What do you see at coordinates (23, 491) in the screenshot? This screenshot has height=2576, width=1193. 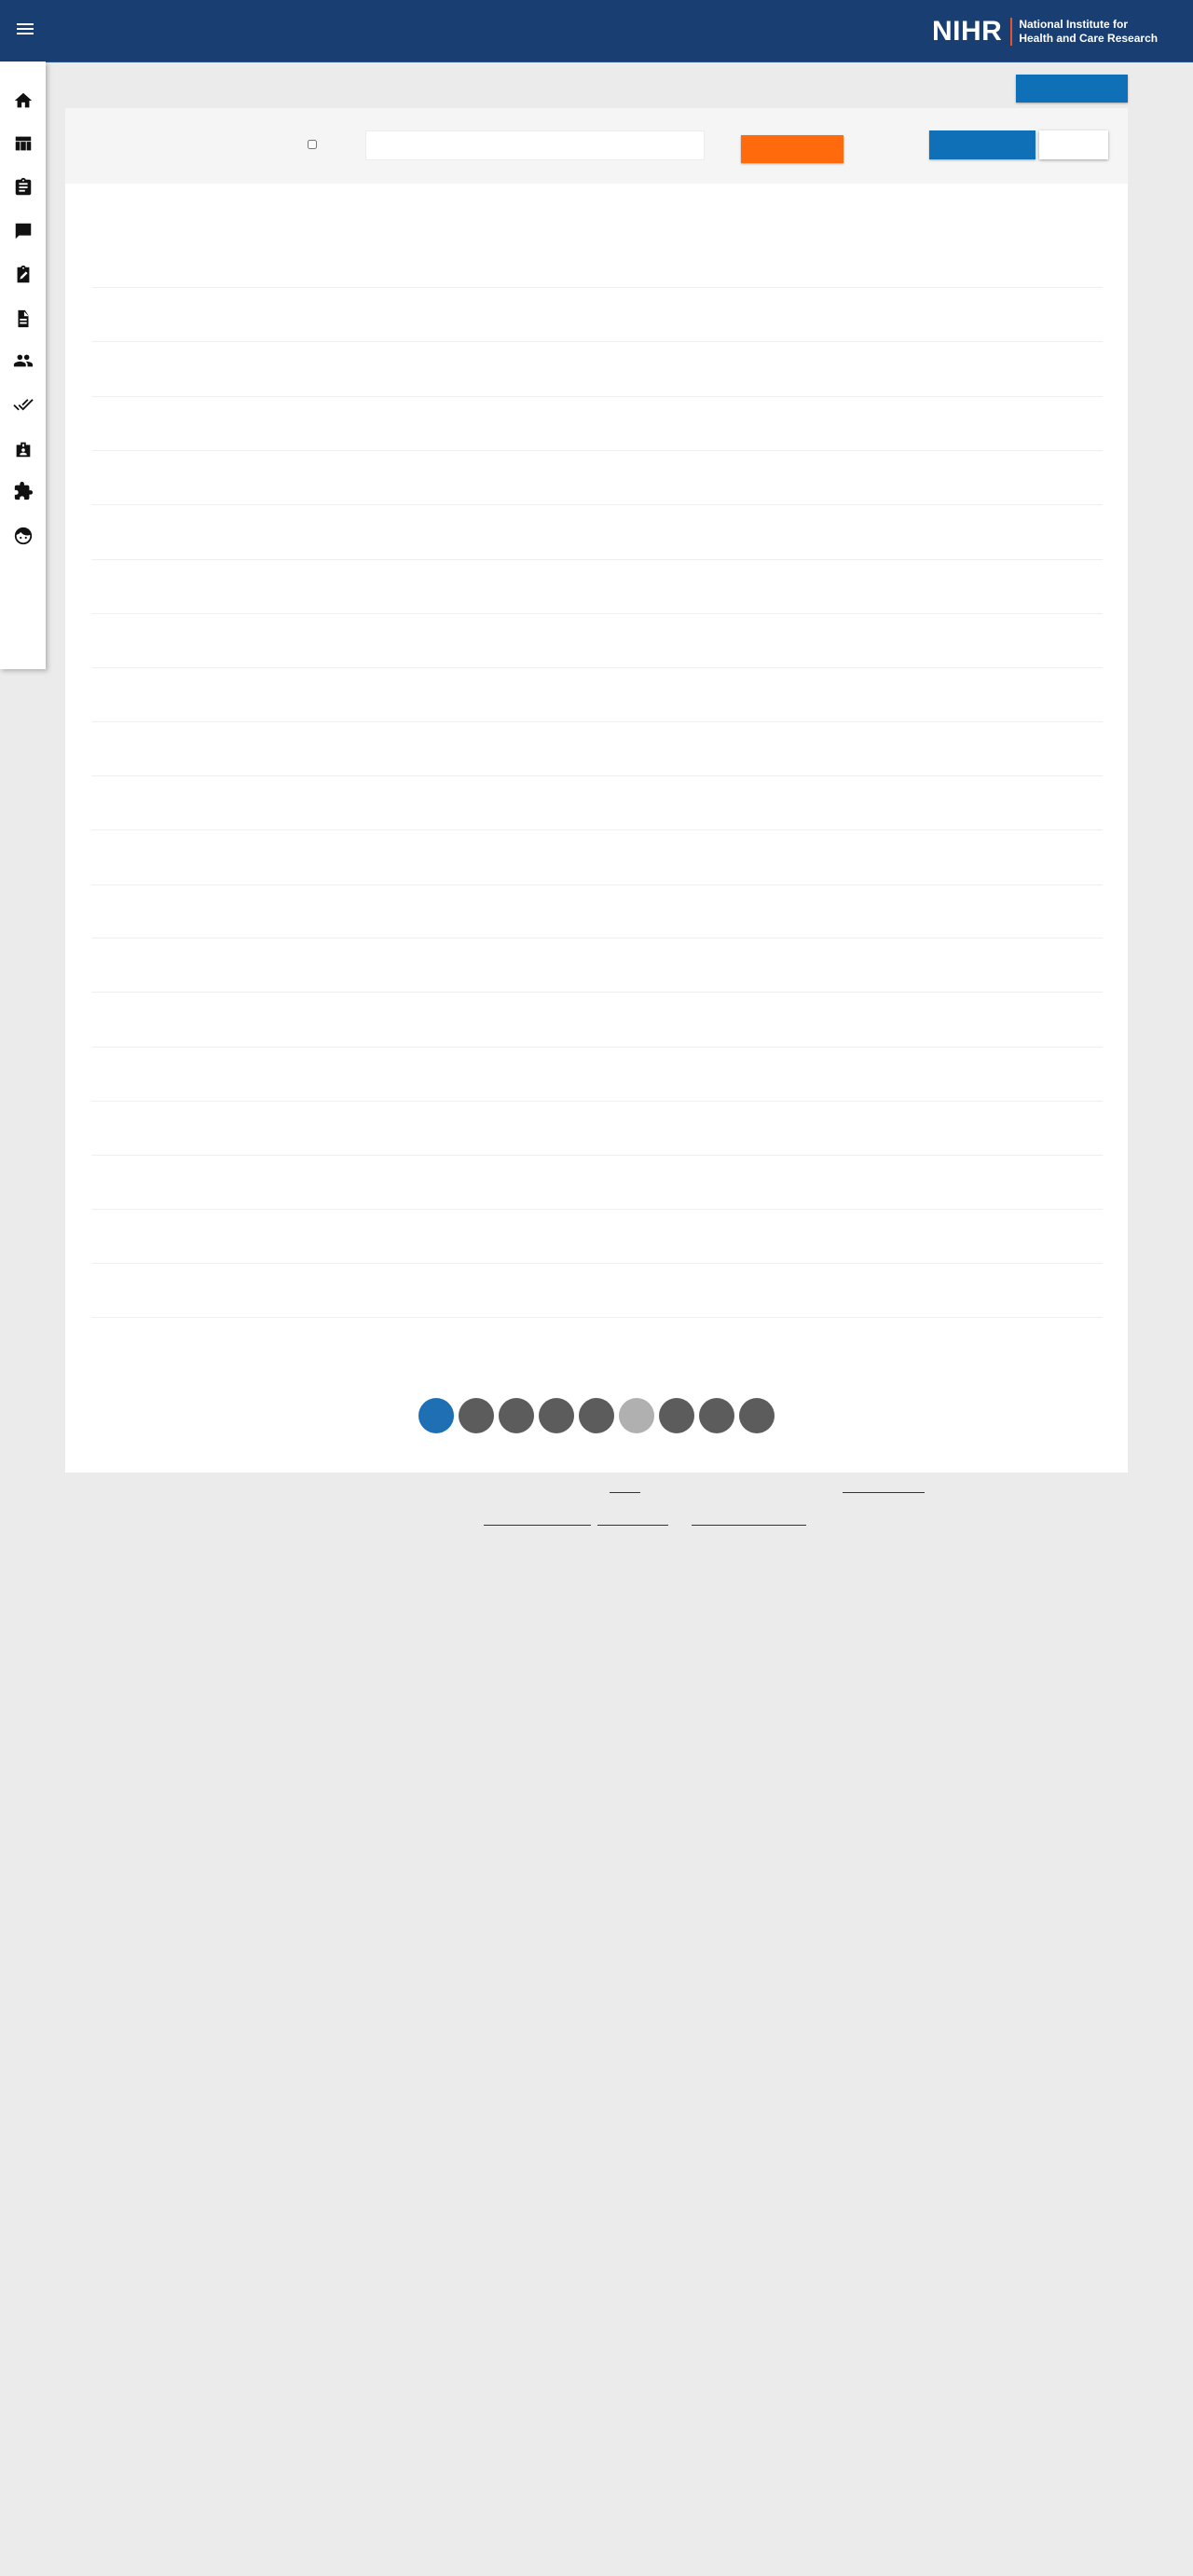 I see `extension-icon` at bounding box center [23, 491].